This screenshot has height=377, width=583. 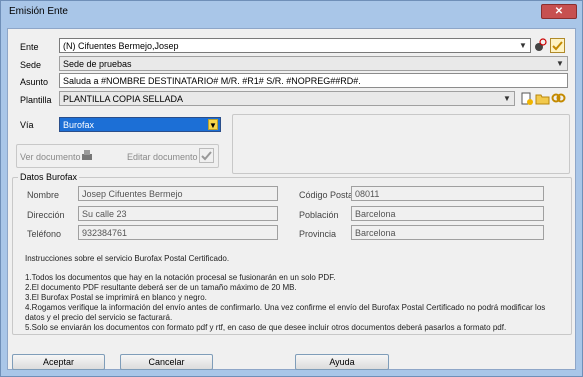 What do you see at coordinates (558, 98) in the screenshot?
I see `key-icon` at bounding box center [558, 98].